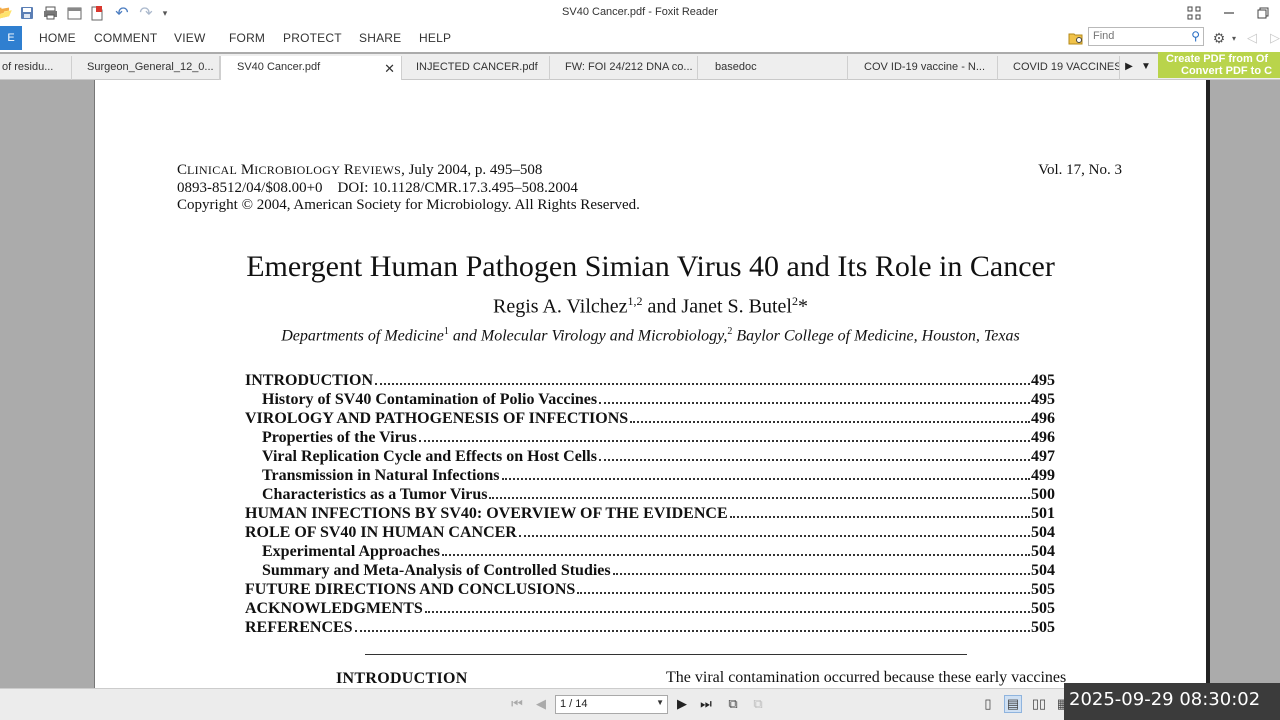 The image size is (1280, 720). I want to click on tab-comment: COMMENT, so click(125, 38).